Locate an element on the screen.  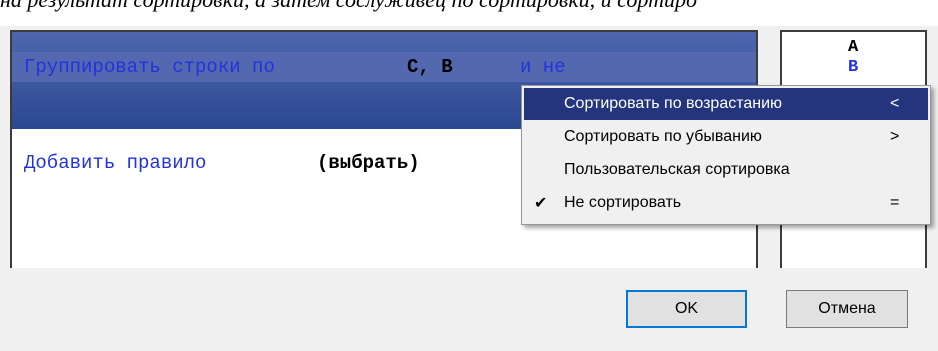
add-rule-selector: (выбрать) is located at coordinates (368, 163).